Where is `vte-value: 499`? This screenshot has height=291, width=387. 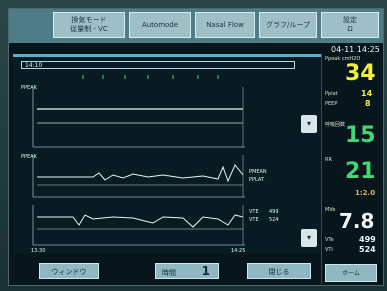 vte-value: 499 is located at coordinates (367, 239).